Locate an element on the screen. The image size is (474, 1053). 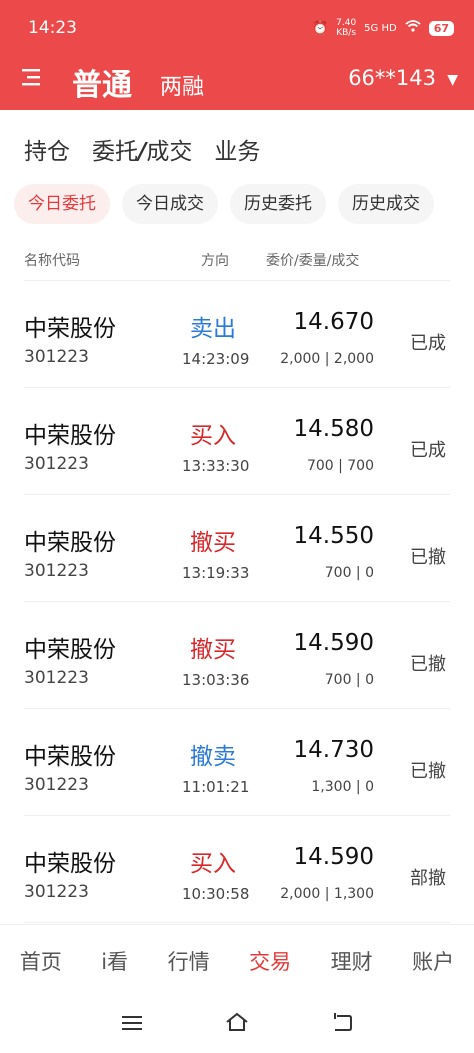
tab-orders-trades: 委托/成交 is located at coordinates (142, 149).